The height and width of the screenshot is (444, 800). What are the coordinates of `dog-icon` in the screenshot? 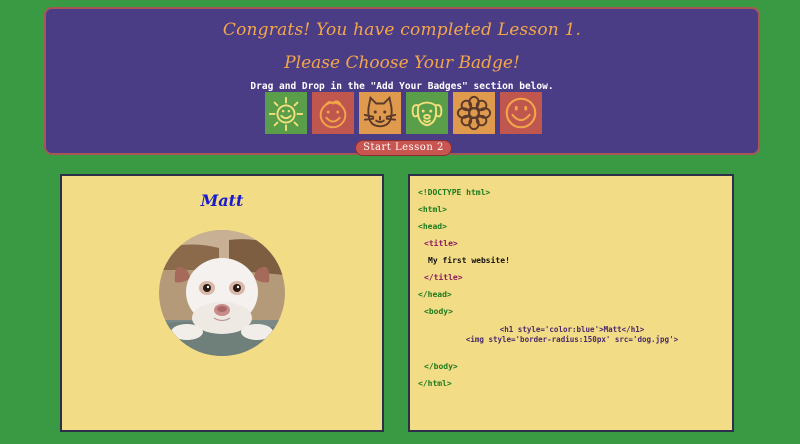 It's located at (427, 114).